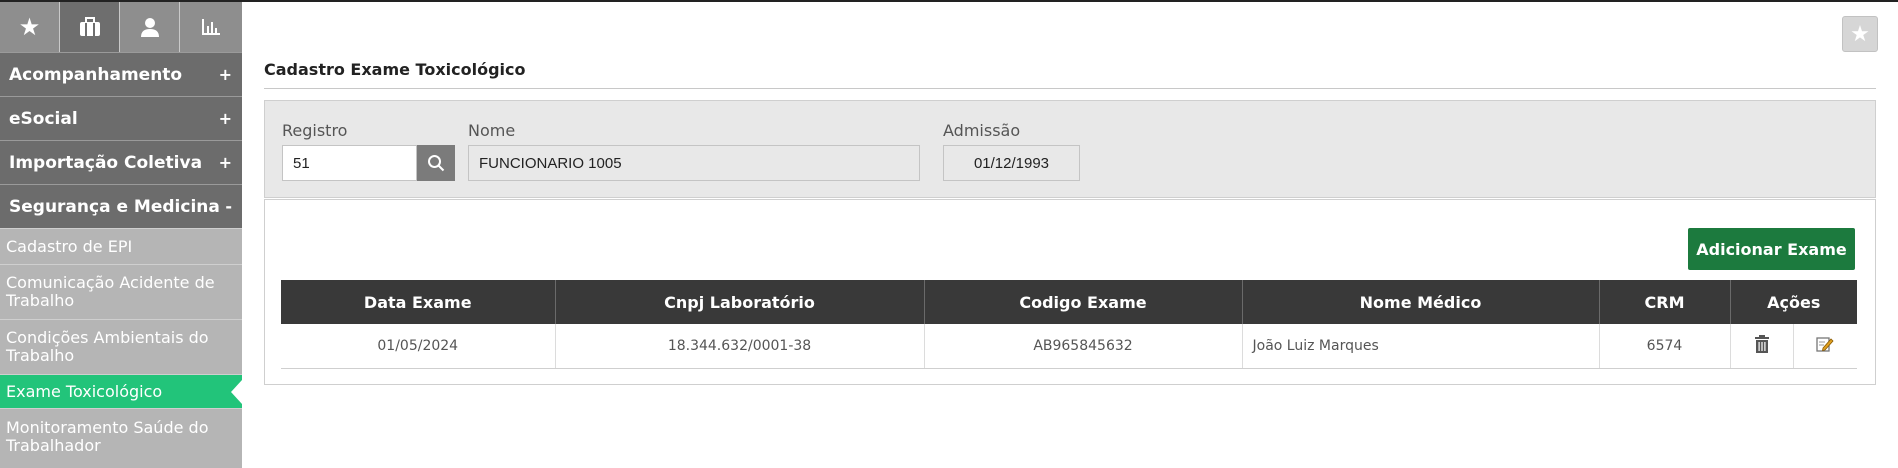 This screenshot has height=468, width=1898. I want to click on admissao-label: Admissão, so click(982, 130).